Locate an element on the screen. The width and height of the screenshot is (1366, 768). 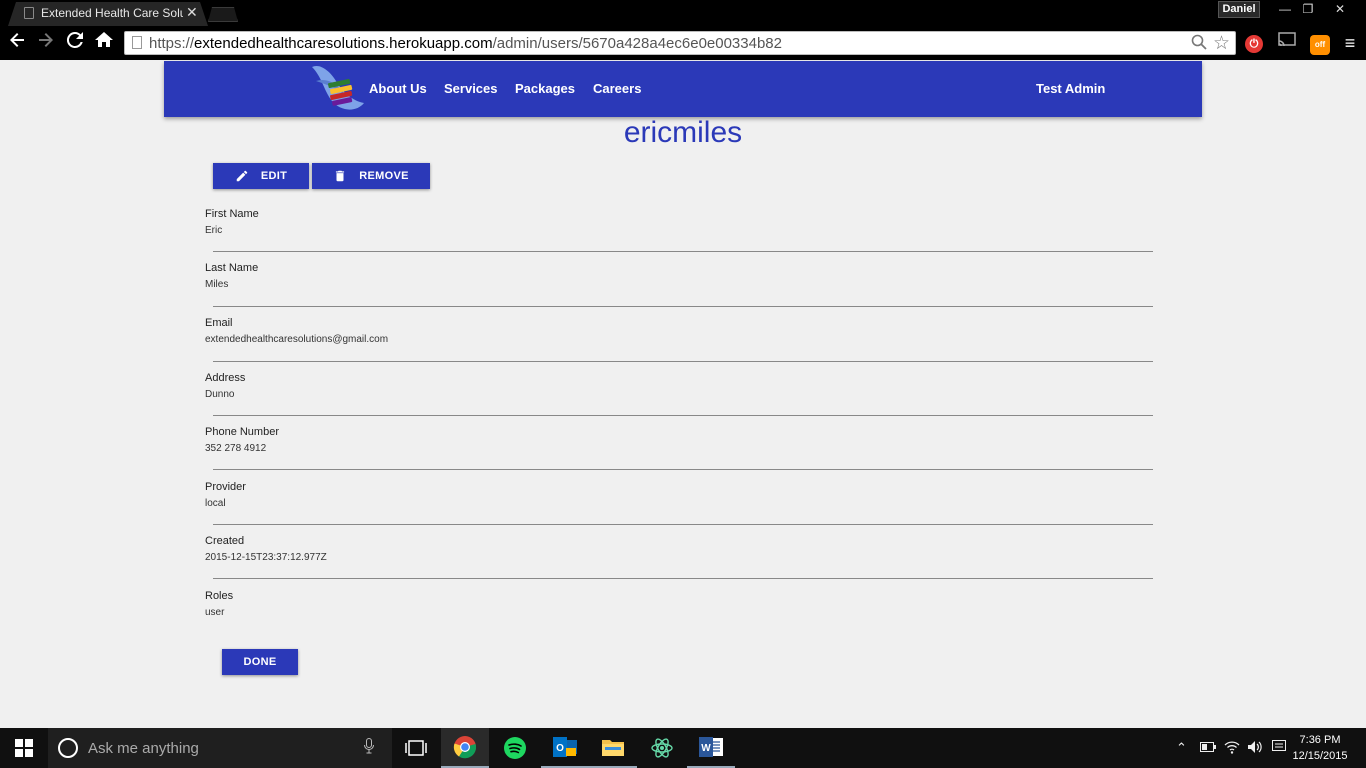
svg-text: O is located at coordinates (560, 748).